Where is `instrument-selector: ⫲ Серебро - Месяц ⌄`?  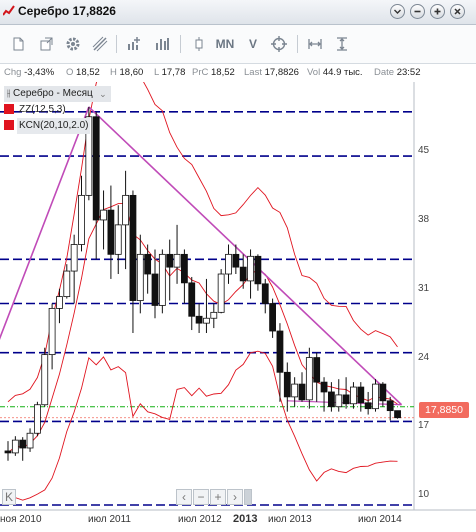
instrument-selector: ⫲ Серебро - Месяц ⌄ is located at coordinates (57, 94).